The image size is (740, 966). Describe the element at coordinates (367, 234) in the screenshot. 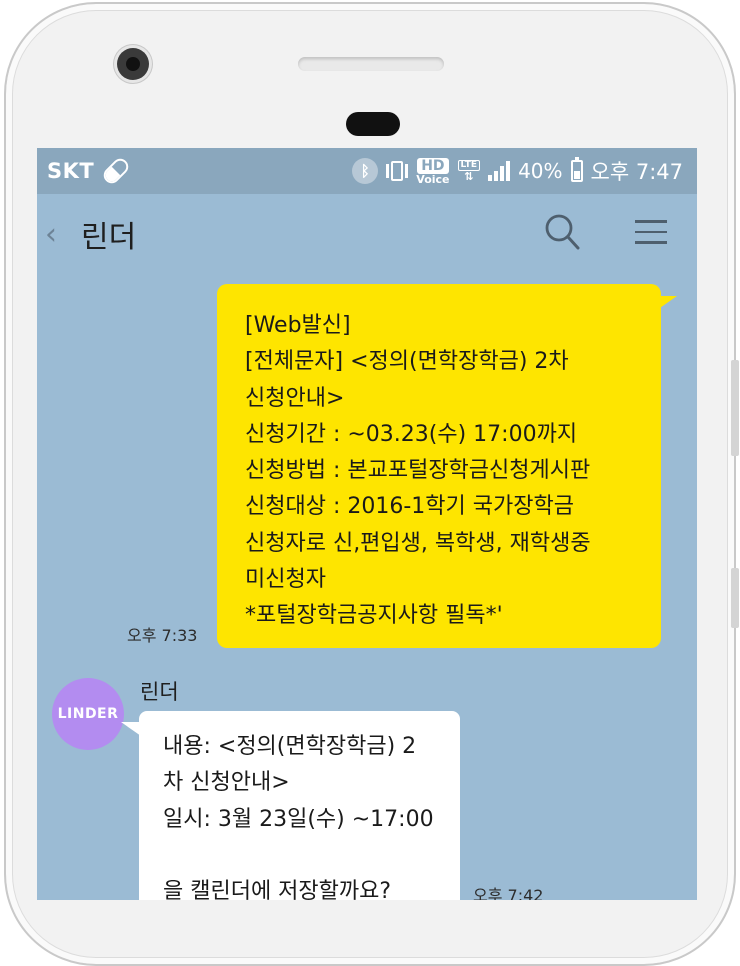

I see `chat-header: ‹ 린더` at that location.